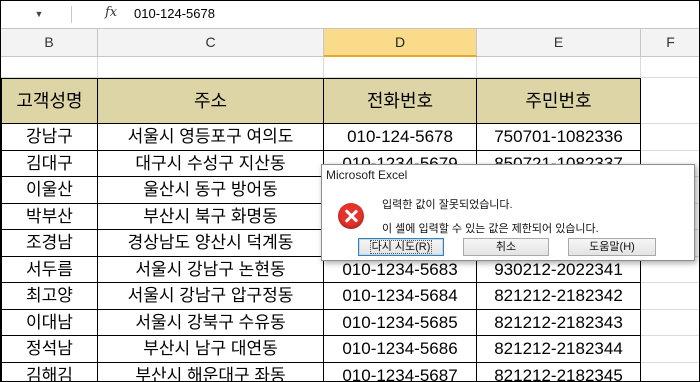 This screenshot has width=700, height=382. What do you see at coordinates (490, 229) in the screenshot?
I see `dialog-message-line2: 이 셀에 입력할 수 있는 값은 제한되어 있습니다.` at bounding box center [490, 229].